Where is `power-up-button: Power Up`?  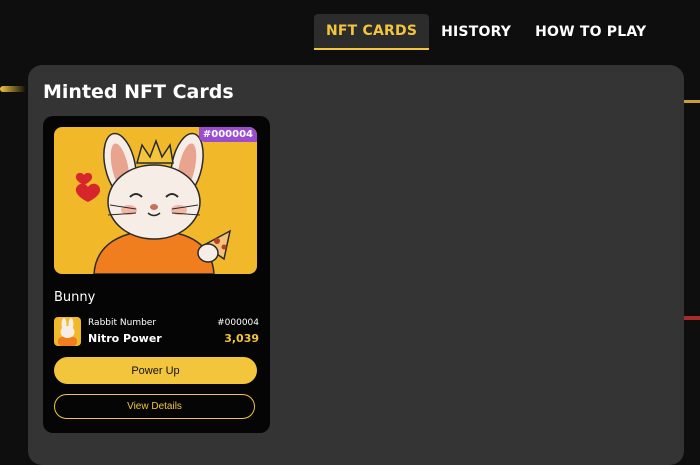 power-up-button: Power Up is located at coordinates (155, 370).